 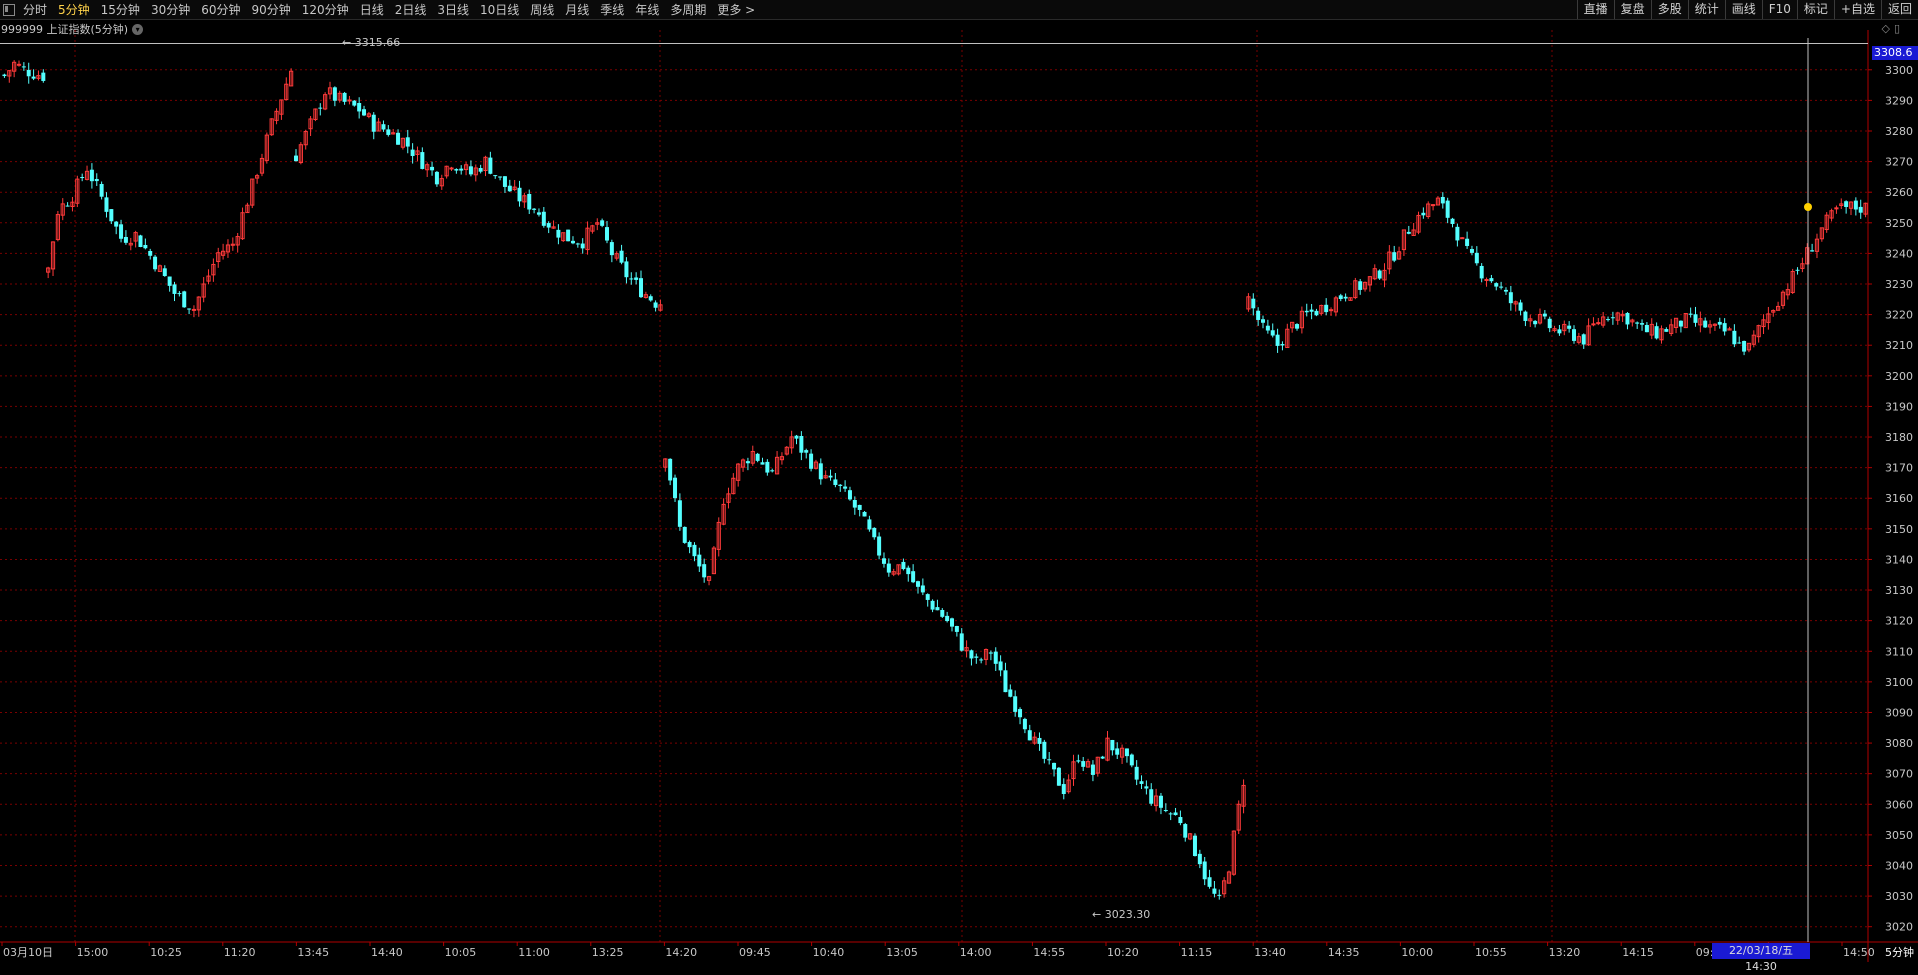 What do you see at coordinates (1491, 952) in the screenshot?
I see `x-tick-label: 10:55` at bounding box center [1491, 952].